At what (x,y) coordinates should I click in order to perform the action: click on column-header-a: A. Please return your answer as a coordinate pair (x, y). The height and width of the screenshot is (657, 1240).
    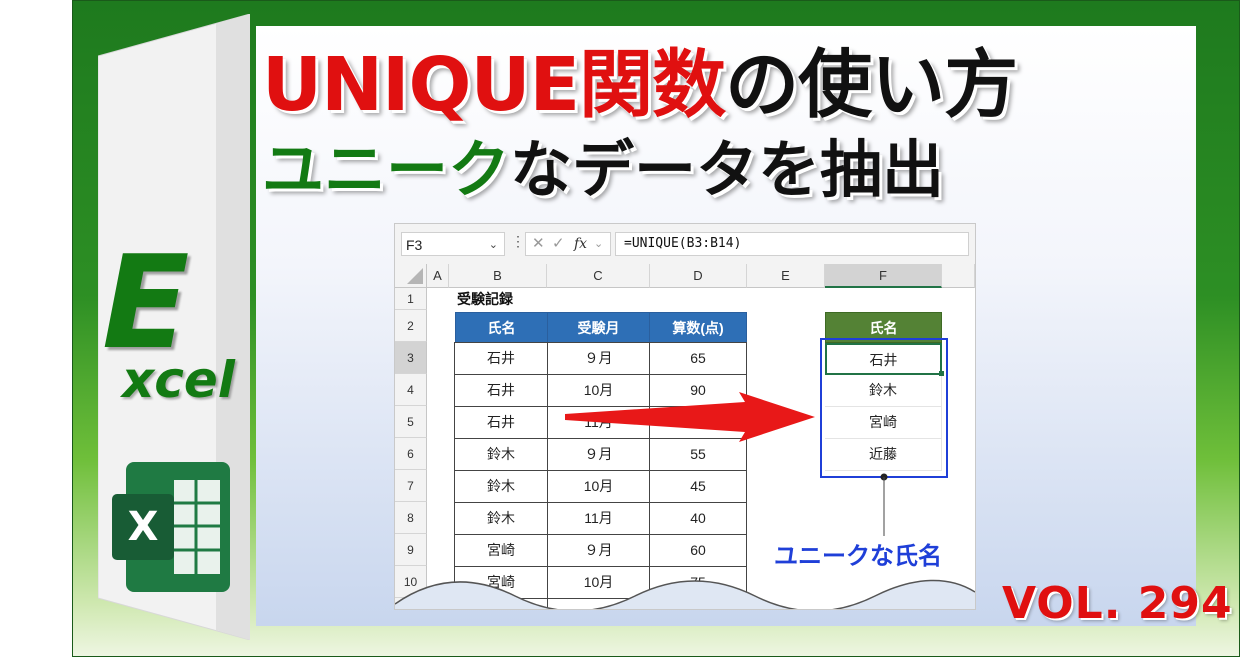
    Looking at the image, I should click on (438, 276).